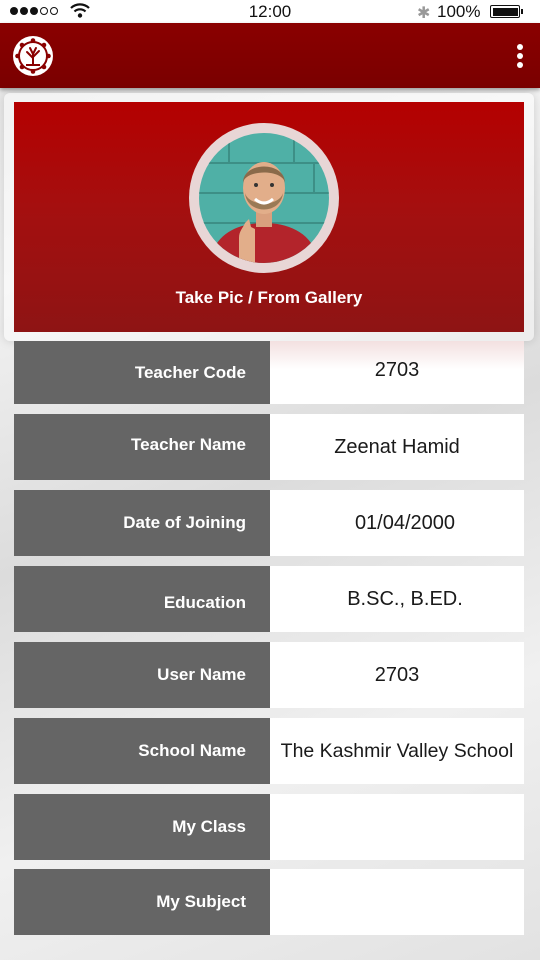 This screenshot has width=540, height=960. Describe the element at coordinates (142, 599) in the screenshot. I see `field-label: Education` at that location.